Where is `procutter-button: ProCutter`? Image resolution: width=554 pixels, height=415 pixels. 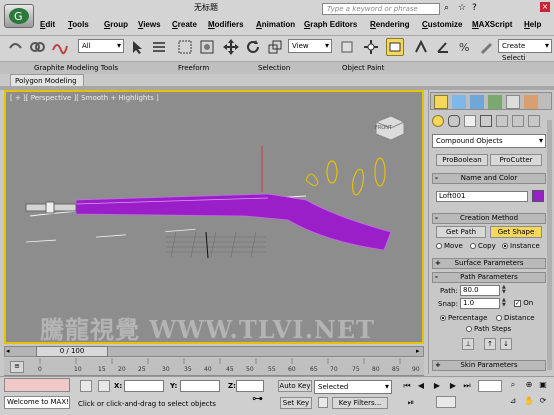
procutter-button: ProCutter is located at coordinates (516, 160).